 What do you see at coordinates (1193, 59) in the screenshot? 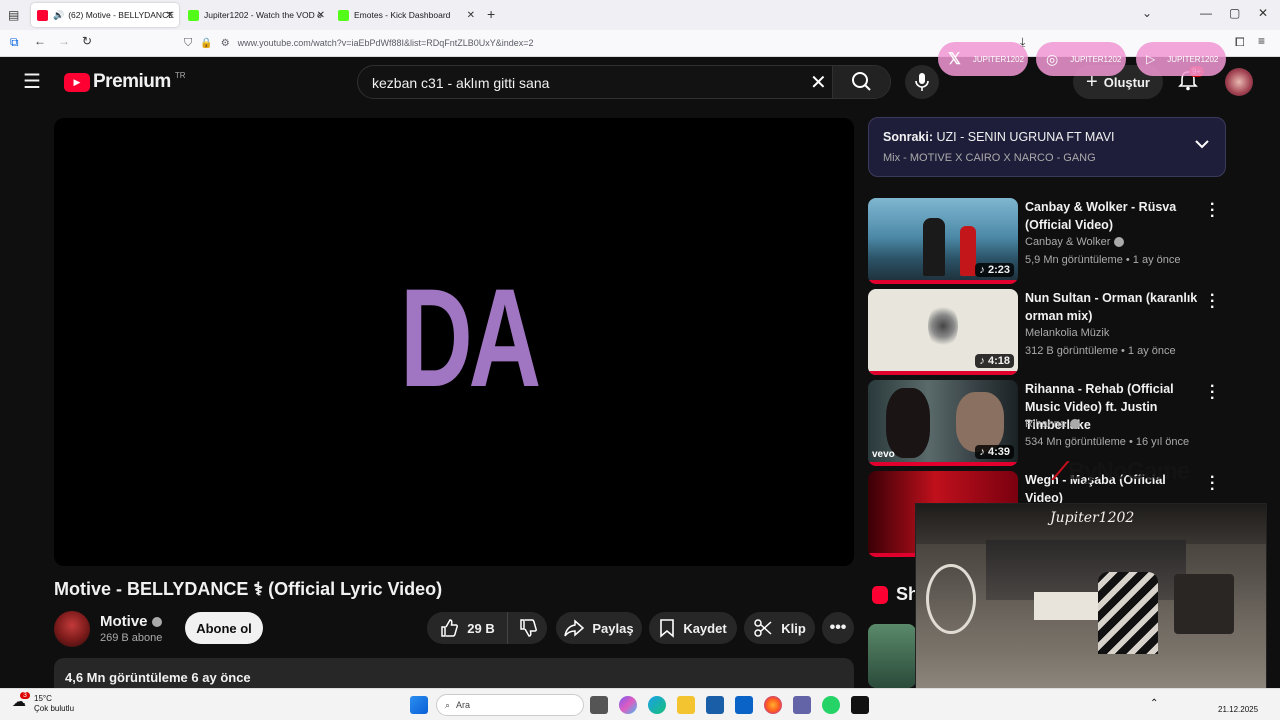
I see `pill-handle: JUPITER1202` at bounding box center [1193, 59].